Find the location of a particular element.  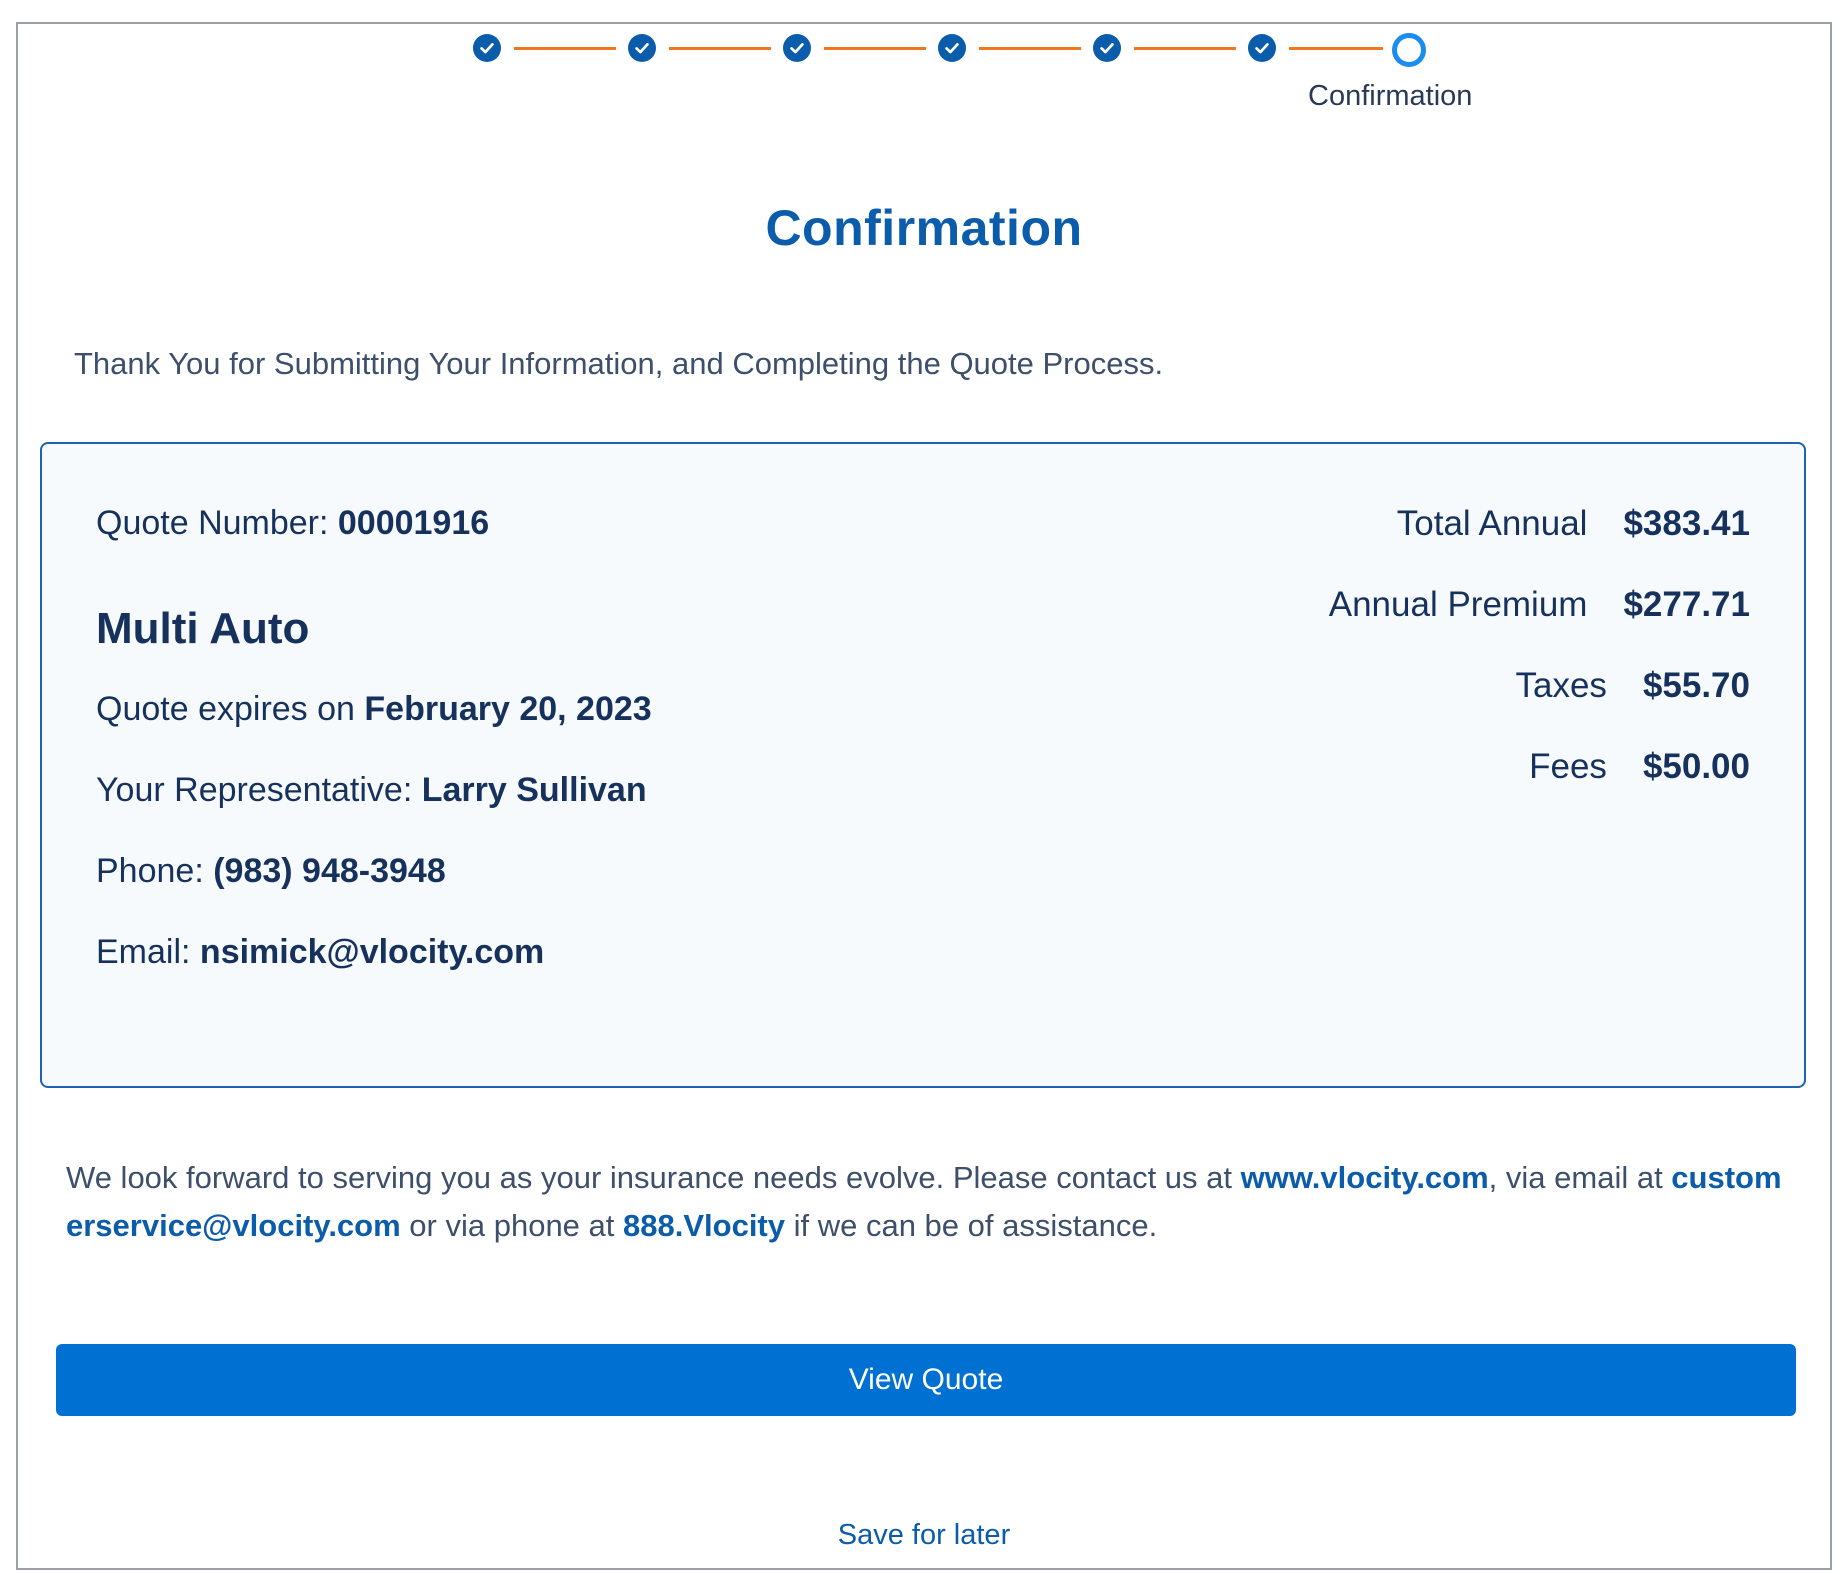

phone-label: Phone: is located at coordinates (155, 871).